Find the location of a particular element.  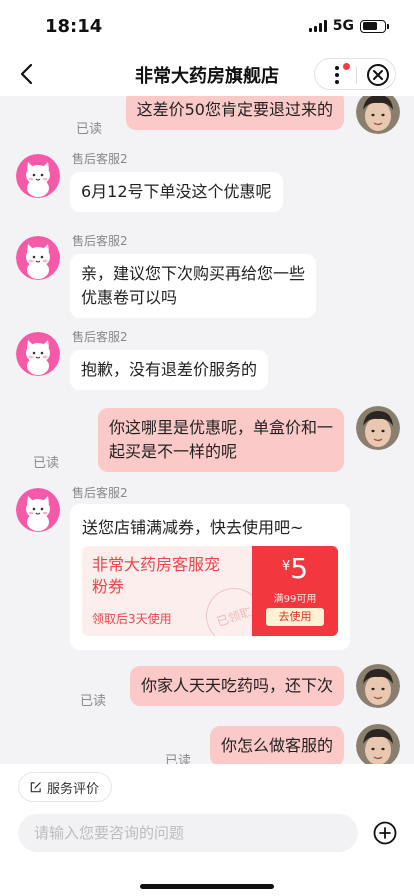

message-row: 售后客服2 抱歉，没有退差价服务的 is located at coordinates (207, 363).